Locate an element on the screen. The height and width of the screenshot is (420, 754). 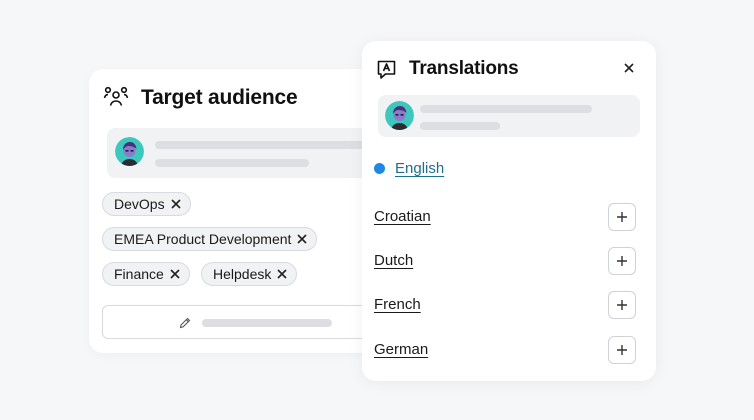
tag-chip: Finance is located at coordinates (146, 274).